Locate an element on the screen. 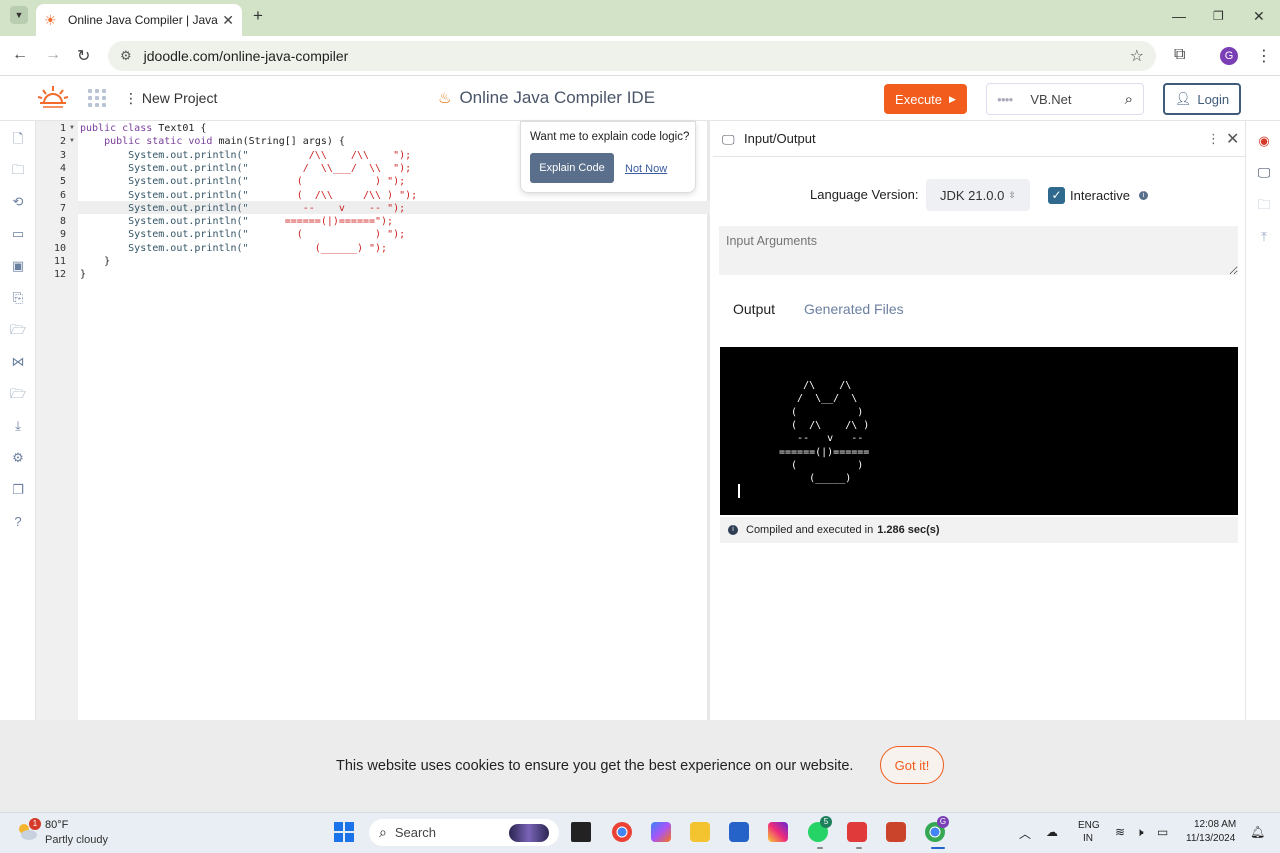 This screenshot has width=1280, height=853. reload-icon: ↻ is located at coordinates (83, 56).